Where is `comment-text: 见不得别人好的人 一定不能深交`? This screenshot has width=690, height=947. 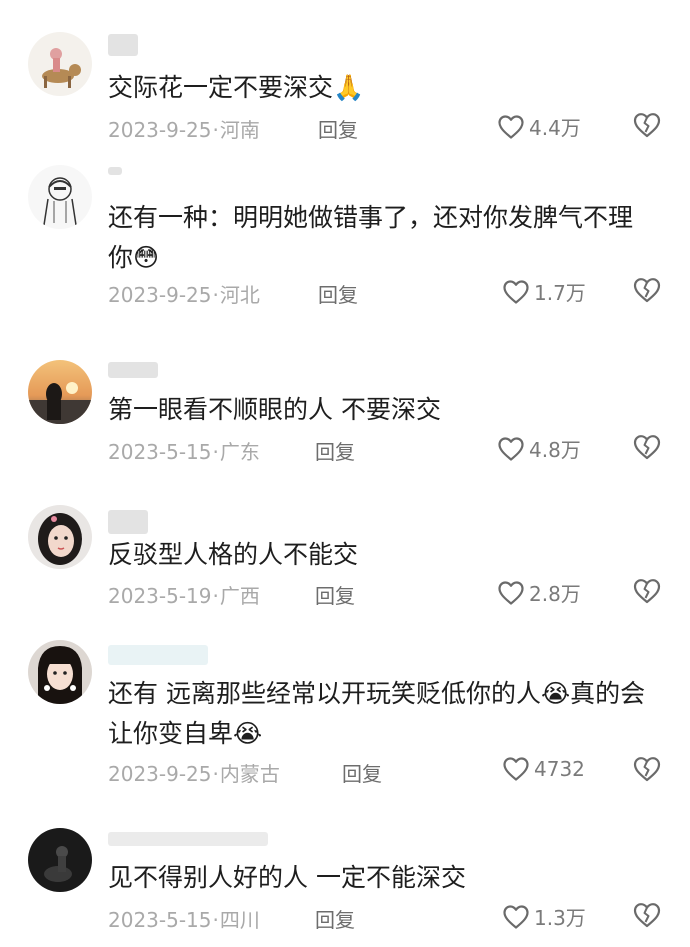
comment-text: 见不得别人好的人 一定不能深交 is located at coordinates (388, 878).